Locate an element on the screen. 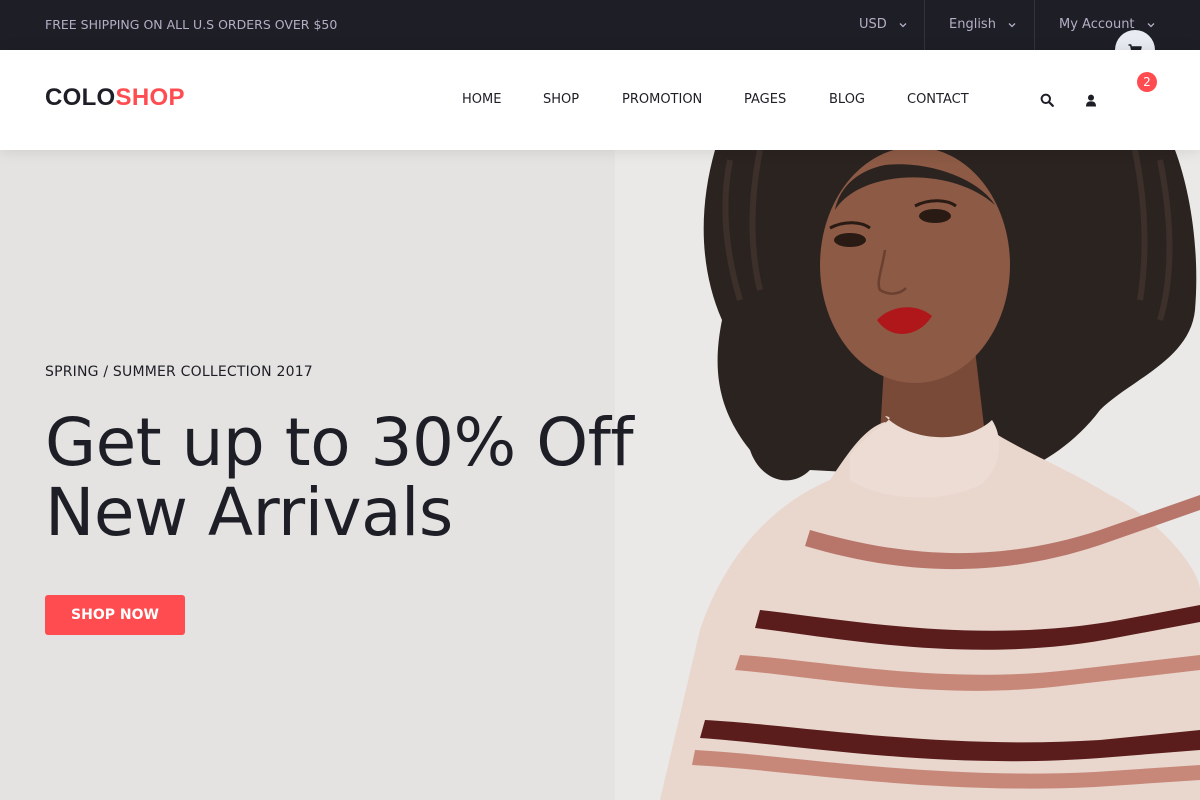 The image size is (1200, 800). nav-contact: CONTACT is located at coordinates (938, 100).